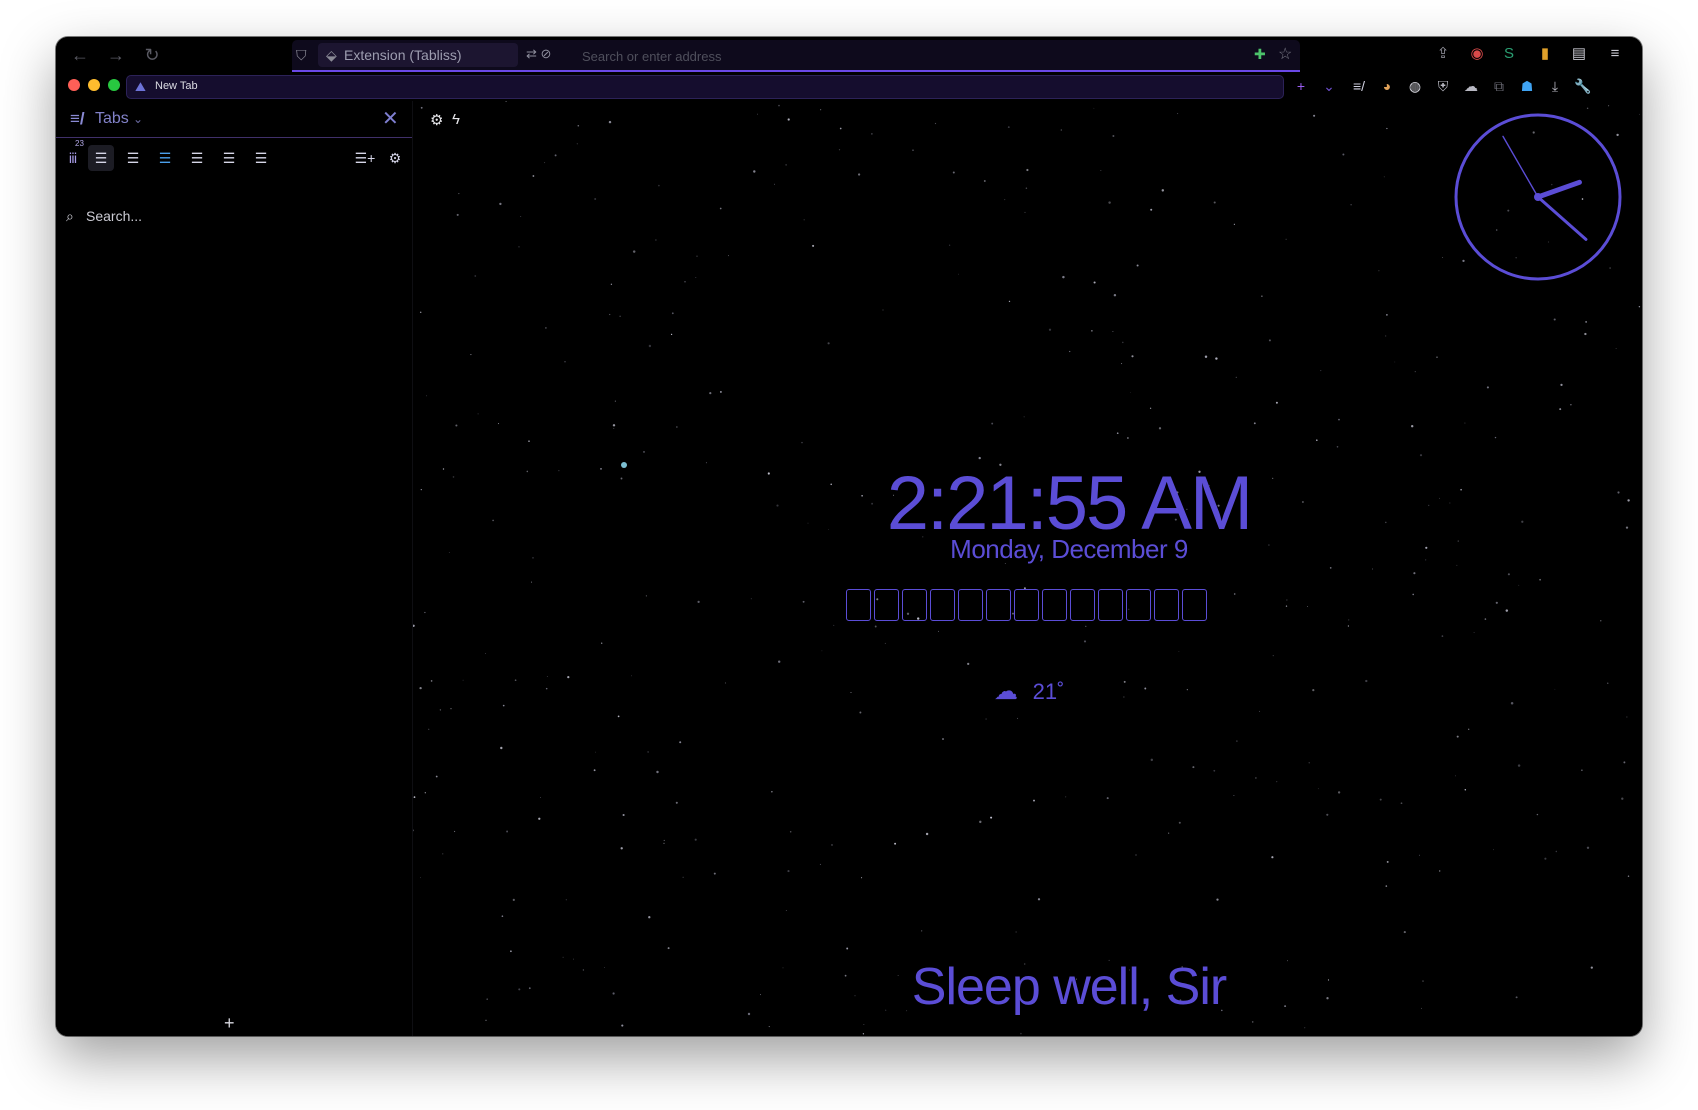 The height and width of the screenshot is (1110, 1698). What do you see at coordinates (1583, 86) in the screenshot?
I see `wrench-icon: 🔧` at bounding box center [1583, 86].